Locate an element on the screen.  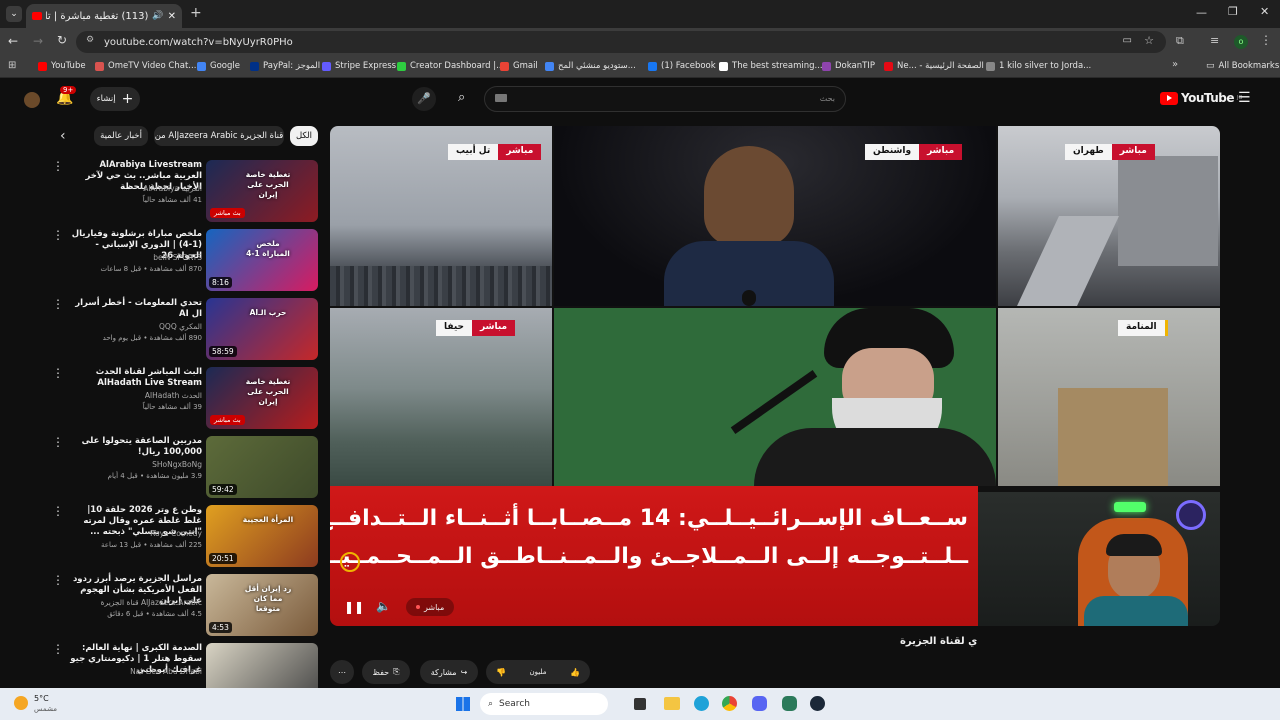
video-thumbnail: حرب الـAI 58:59 is located at coordinates (262, 329).